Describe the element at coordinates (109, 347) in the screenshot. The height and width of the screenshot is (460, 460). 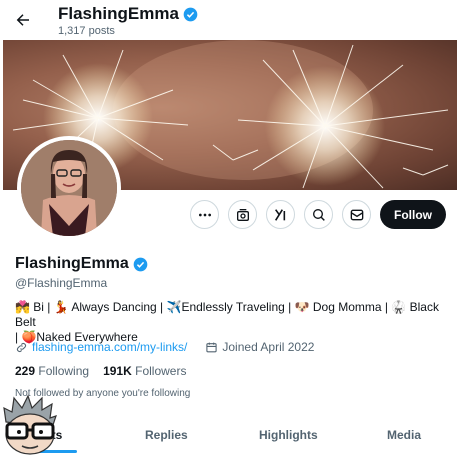
I see `profile-link: flashing-emma.com/my-links/` at that location.